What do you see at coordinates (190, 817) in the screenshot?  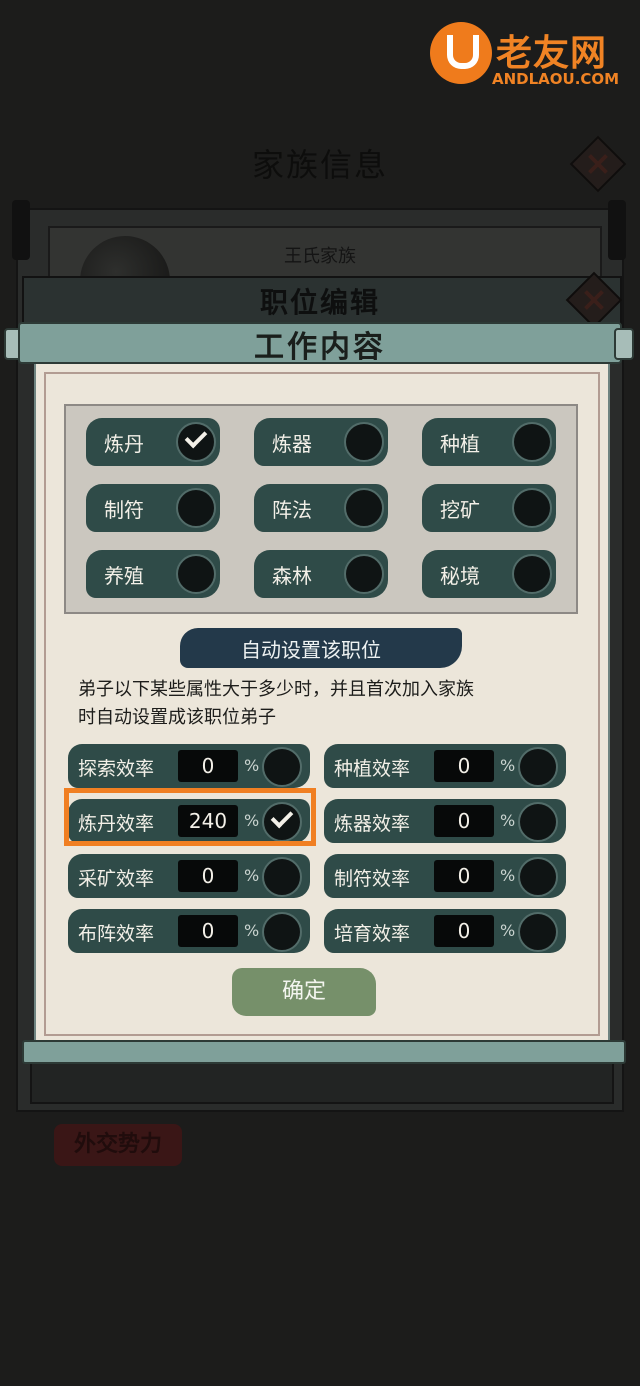 I see `highlight-box` at bounding box center [190, 817].